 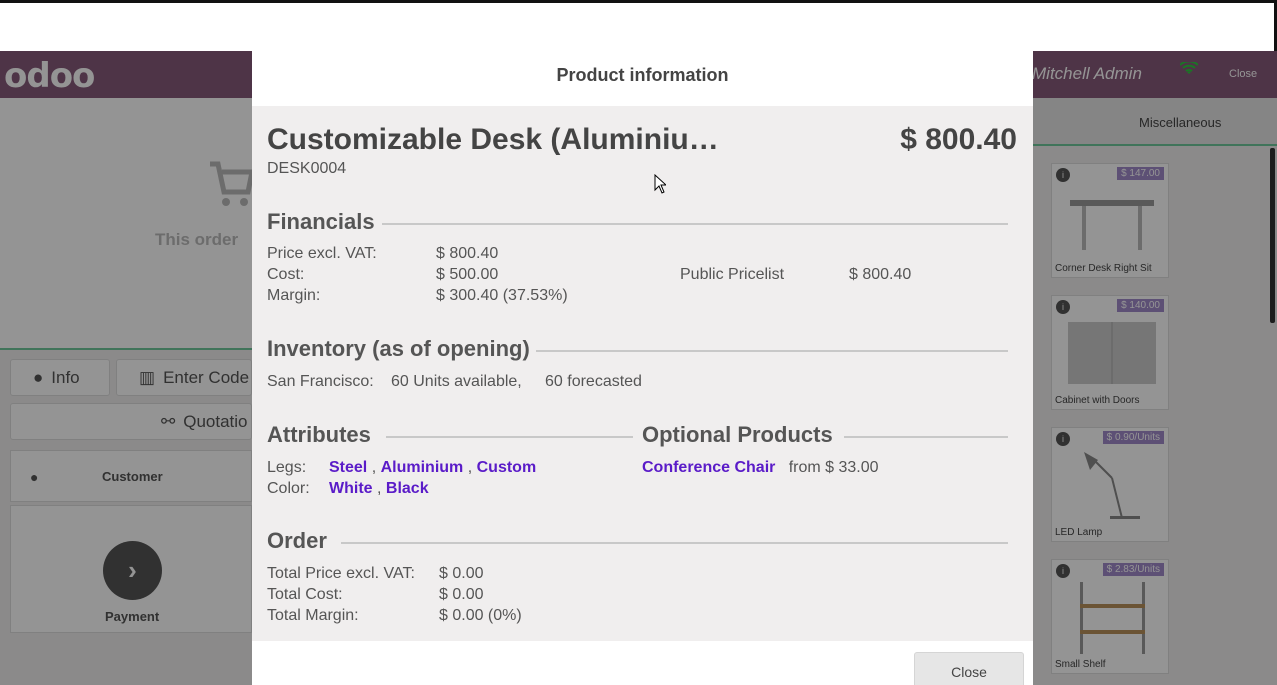 What do you see at coordinates (737, 434) in the screenshot?
I see `optional-products-heading: Optional Products` at bounding box center [737, 434].